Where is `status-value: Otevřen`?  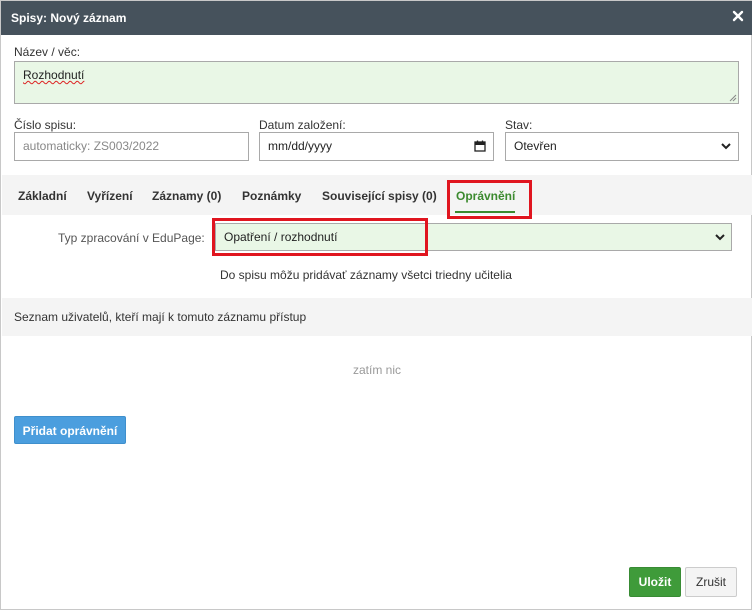 status-value: Otevřen is located at coordinates (535, 146).